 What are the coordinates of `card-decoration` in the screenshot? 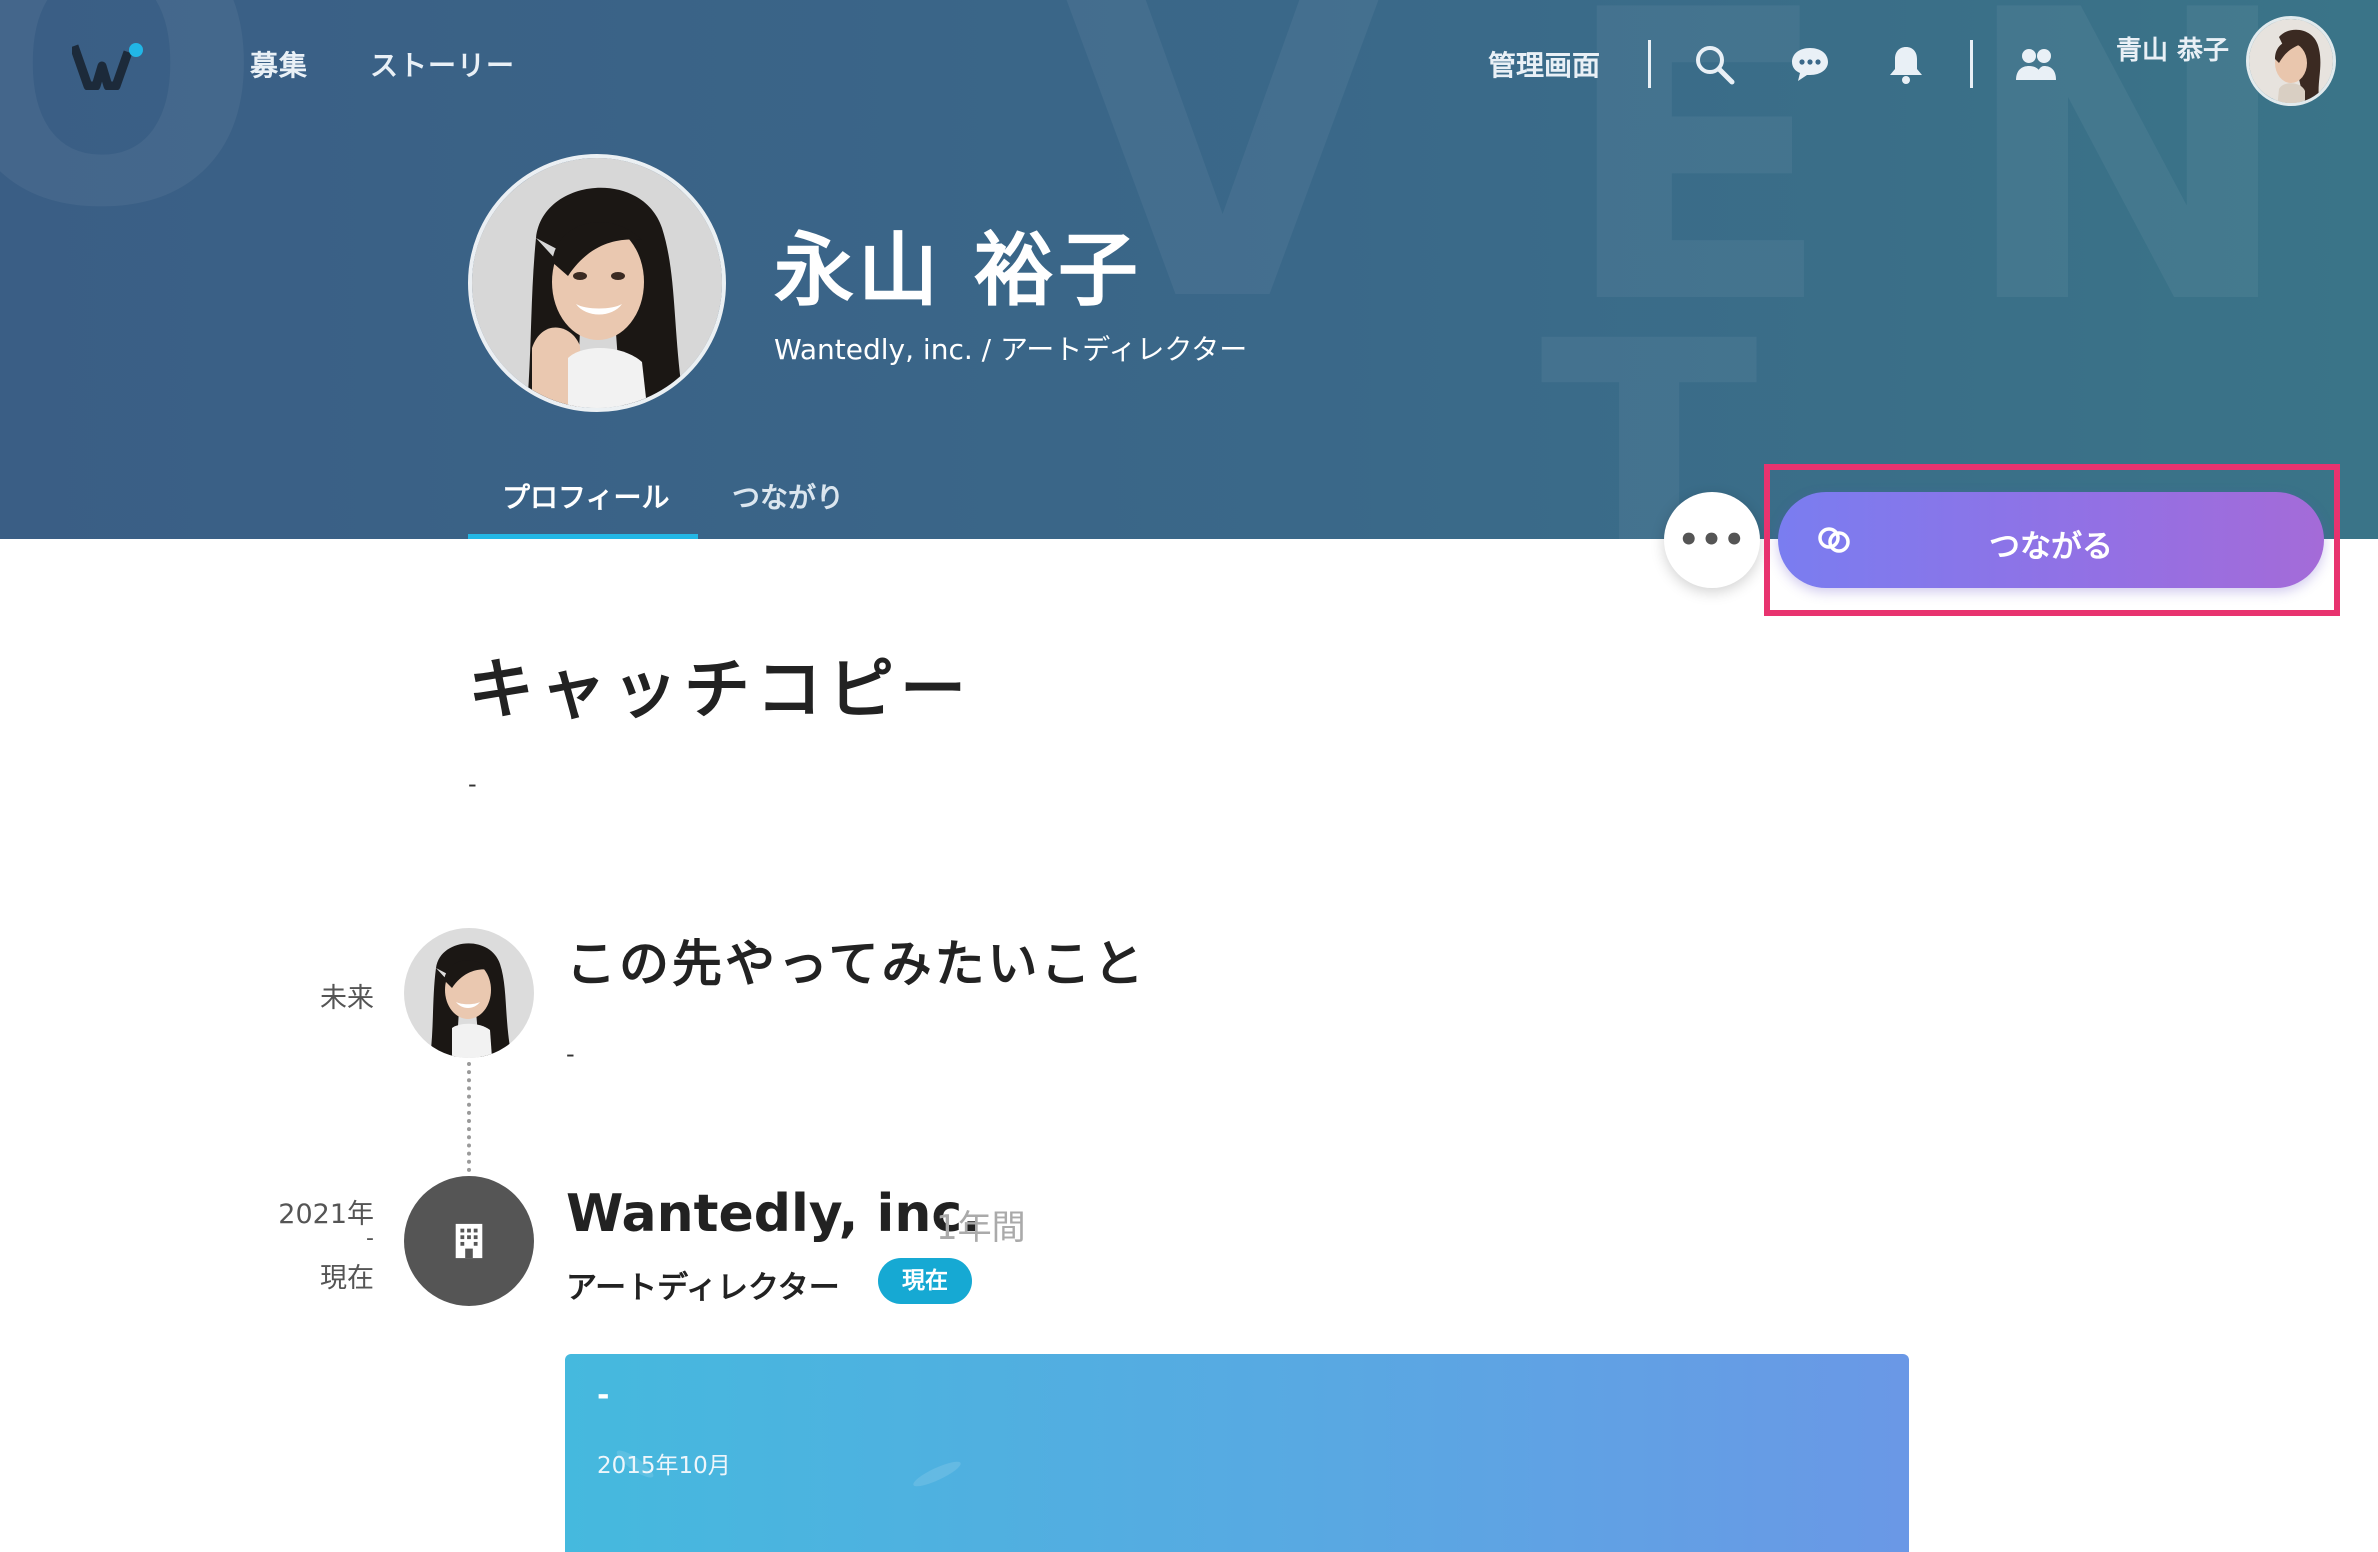 It's located at (788, 1468).